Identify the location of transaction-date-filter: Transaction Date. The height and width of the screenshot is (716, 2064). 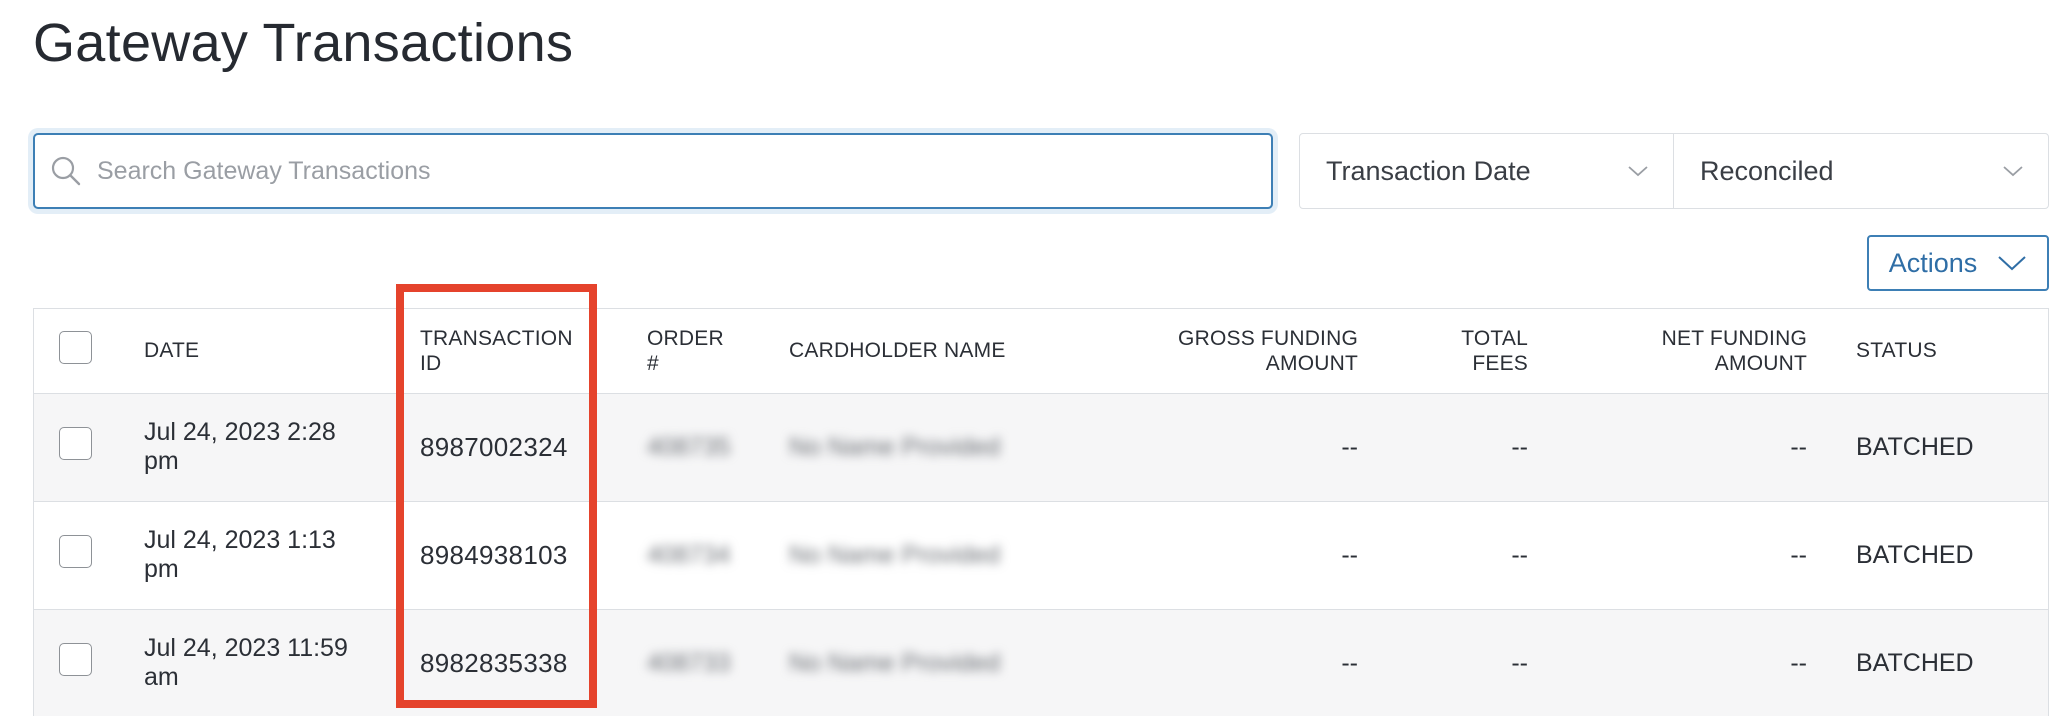
(1486, 171).